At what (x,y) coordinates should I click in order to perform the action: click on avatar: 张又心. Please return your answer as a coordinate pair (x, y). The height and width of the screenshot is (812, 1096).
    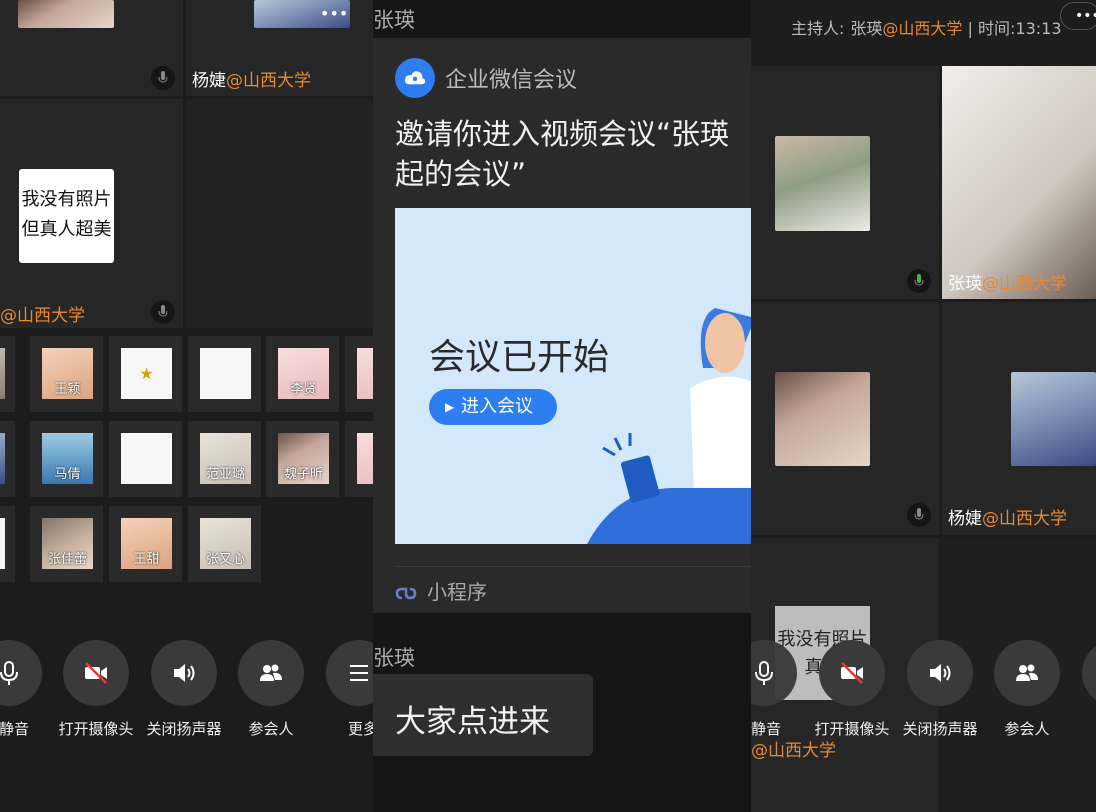
    Looking at the image, I should click on (225, 543).